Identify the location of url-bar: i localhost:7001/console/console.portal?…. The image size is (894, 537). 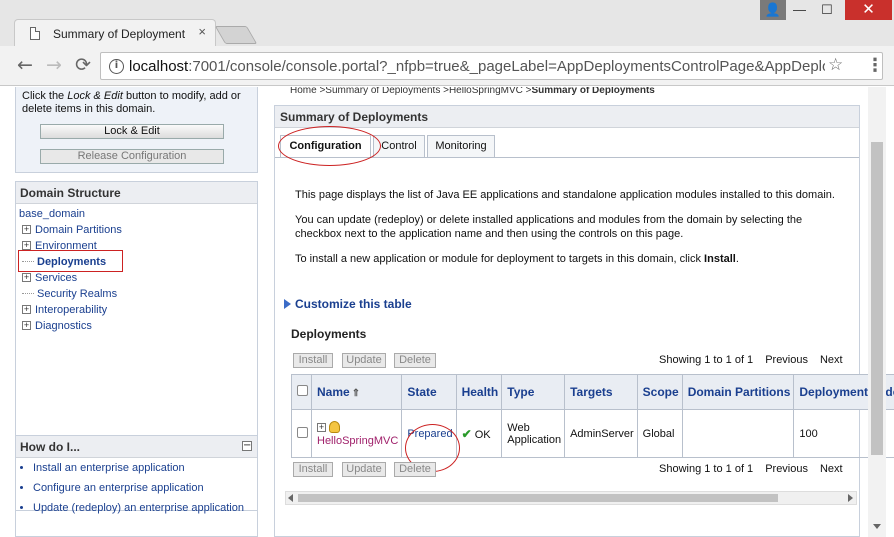
(491, 66).